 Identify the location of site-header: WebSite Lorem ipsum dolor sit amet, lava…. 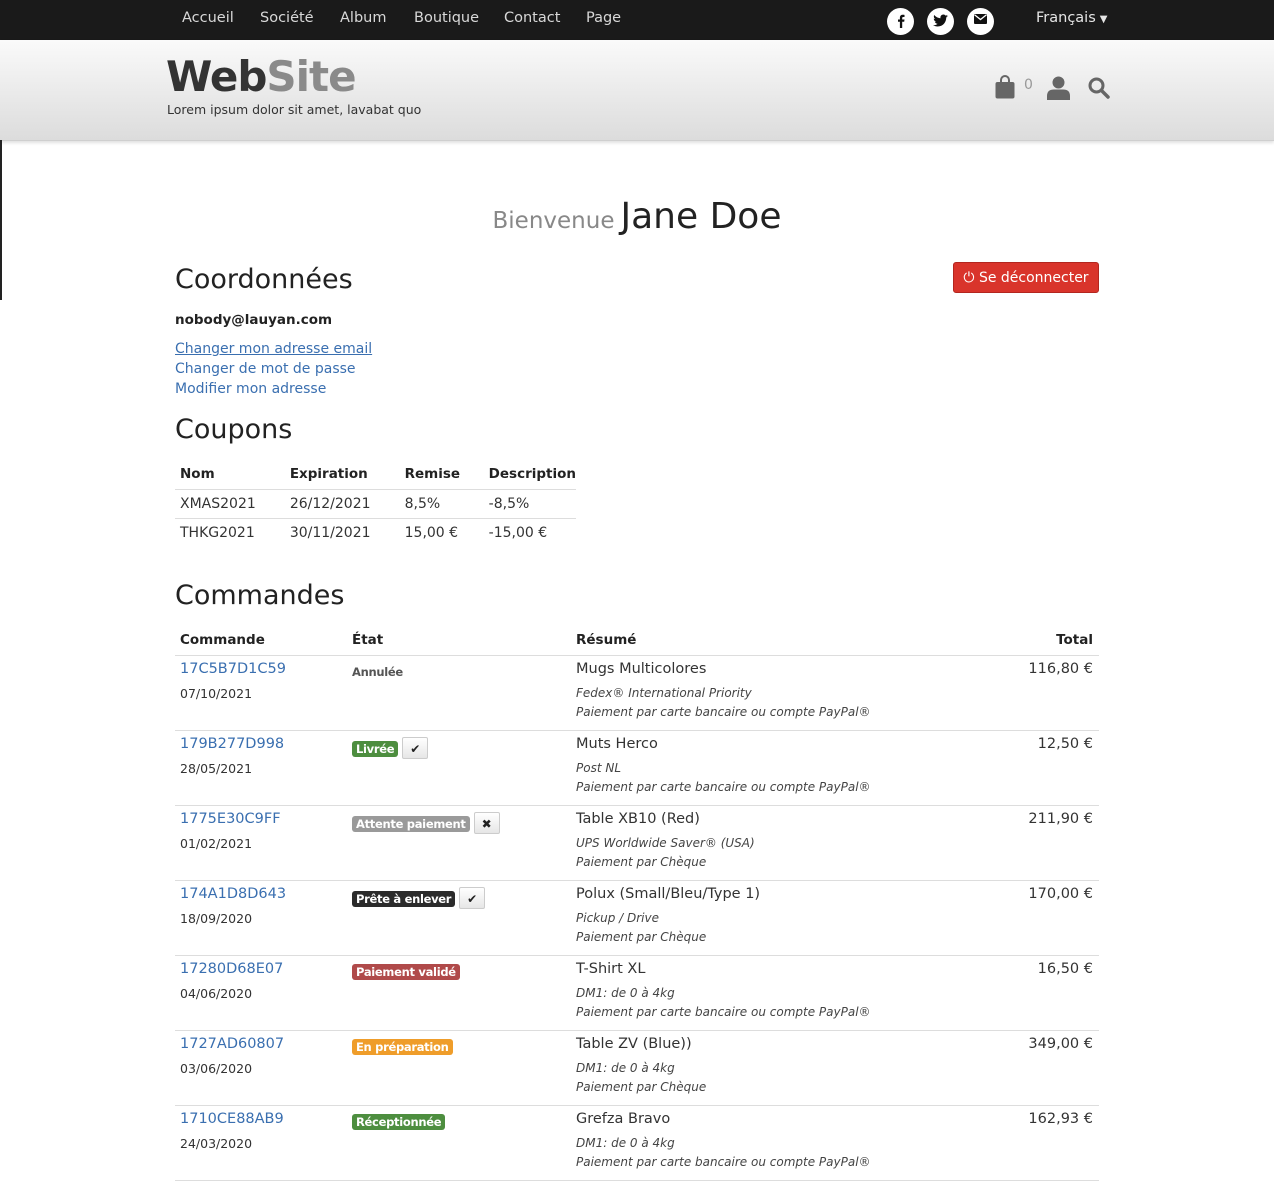
(637, 90).